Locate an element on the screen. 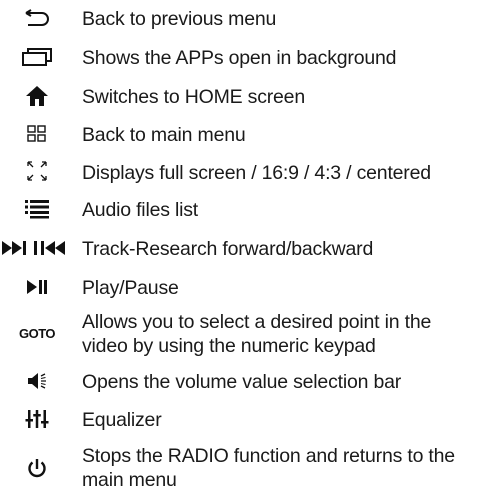 The height and width of the screenshot is (492, 478). home-icon is located at coordinates (37, 96).